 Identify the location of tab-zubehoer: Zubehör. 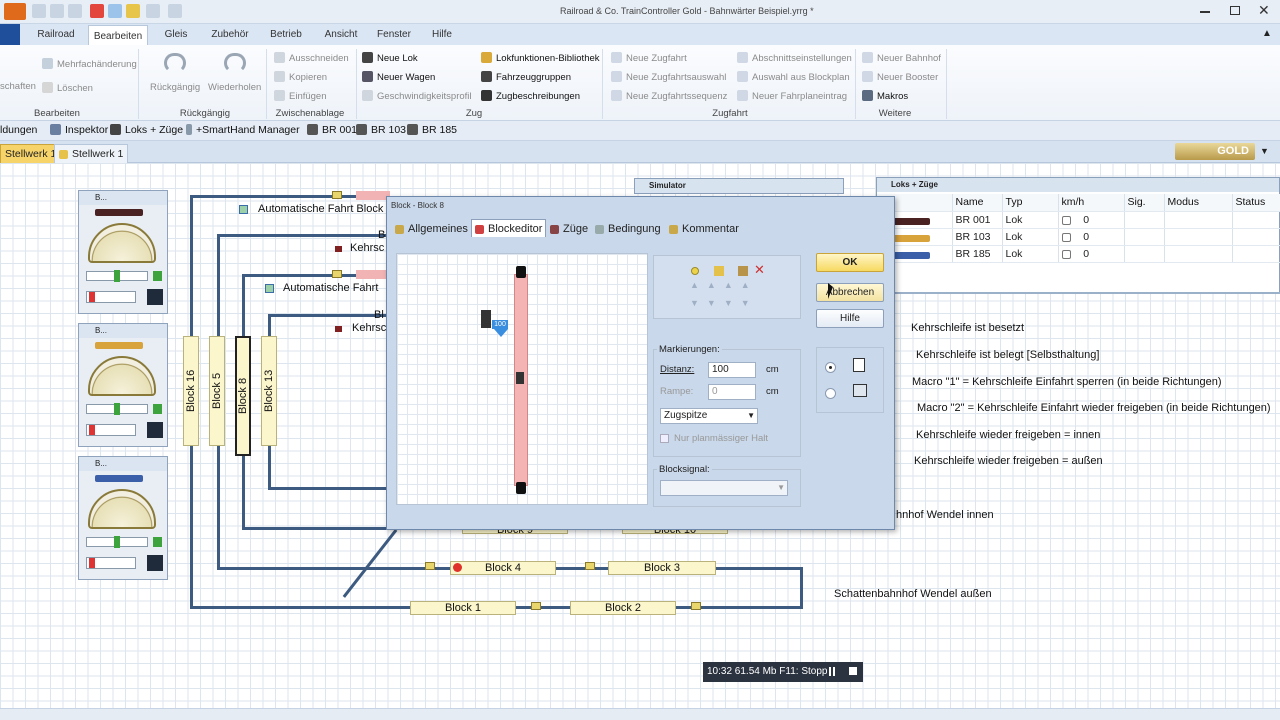
(230, 34).